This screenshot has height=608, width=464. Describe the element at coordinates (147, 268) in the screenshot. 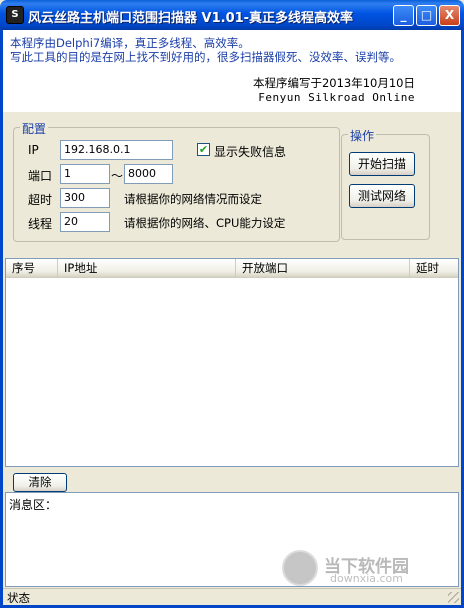

I see `column-header-ip: IP地址` at that location.